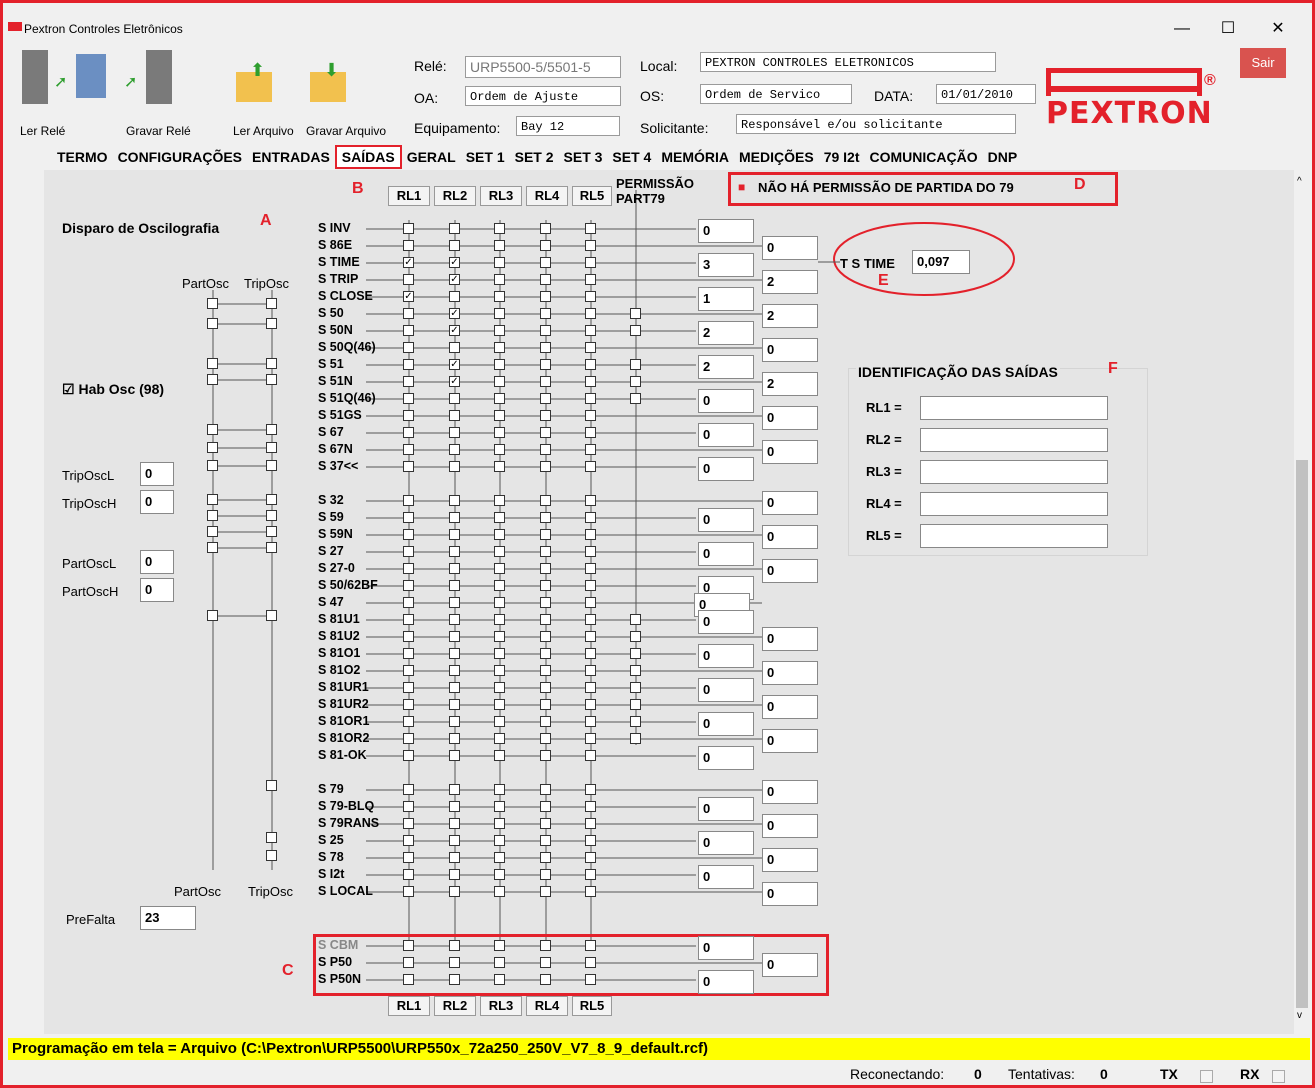  Describe the element at coordinates (409, 196) in the screenshot. I see `relay-top-rl1: RL1` at that location.